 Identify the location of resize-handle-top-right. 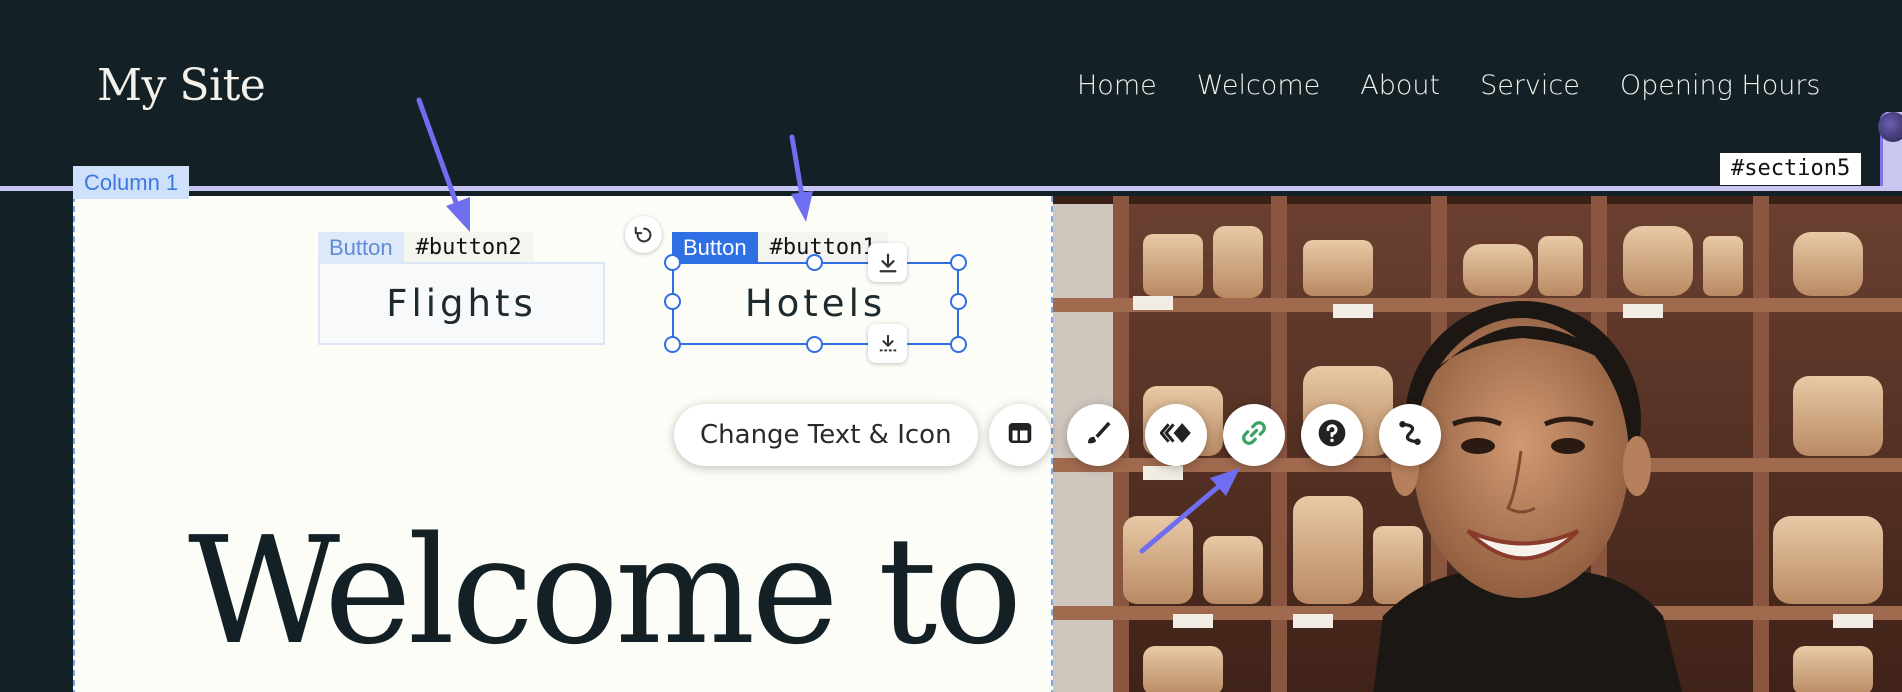
(958, 262).